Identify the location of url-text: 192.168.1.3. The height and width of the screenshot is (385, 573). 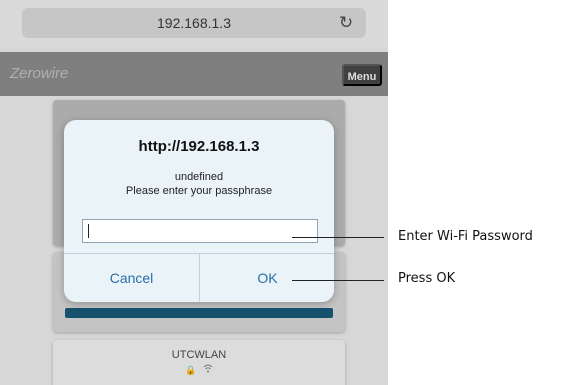
(194, 23).